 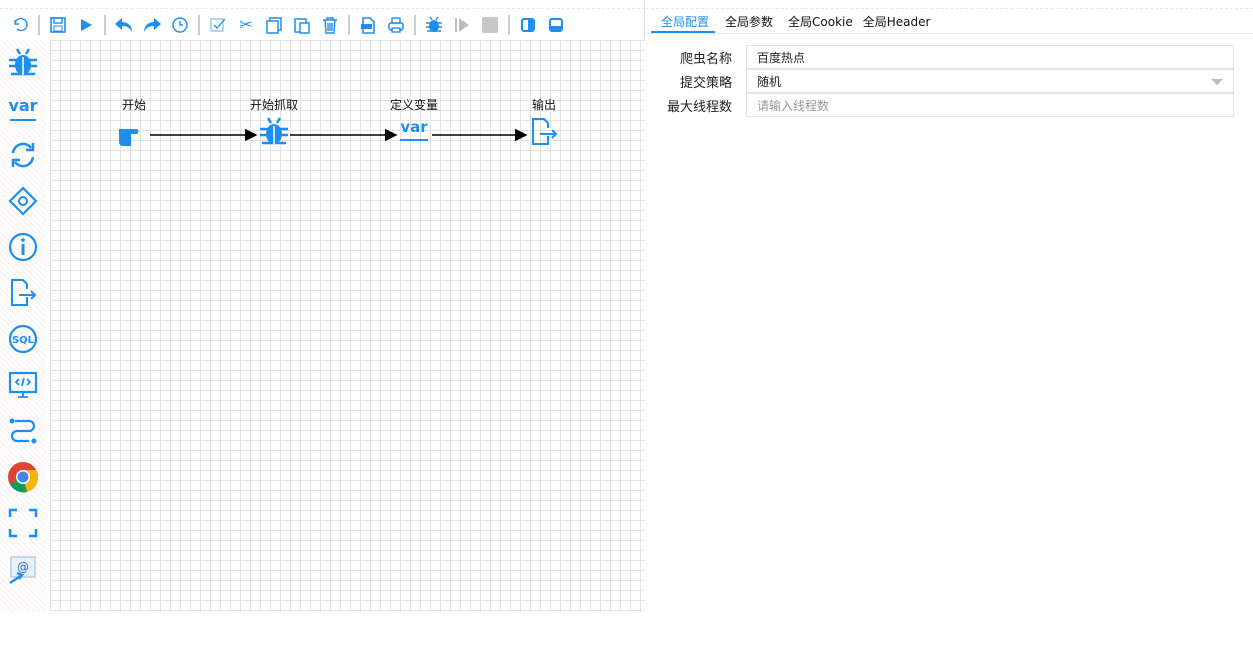 What do you see at coordinates (990, 81) in the screenshot?
I see `submit-strategy-select: 随机` at bounding box center [990, 81].